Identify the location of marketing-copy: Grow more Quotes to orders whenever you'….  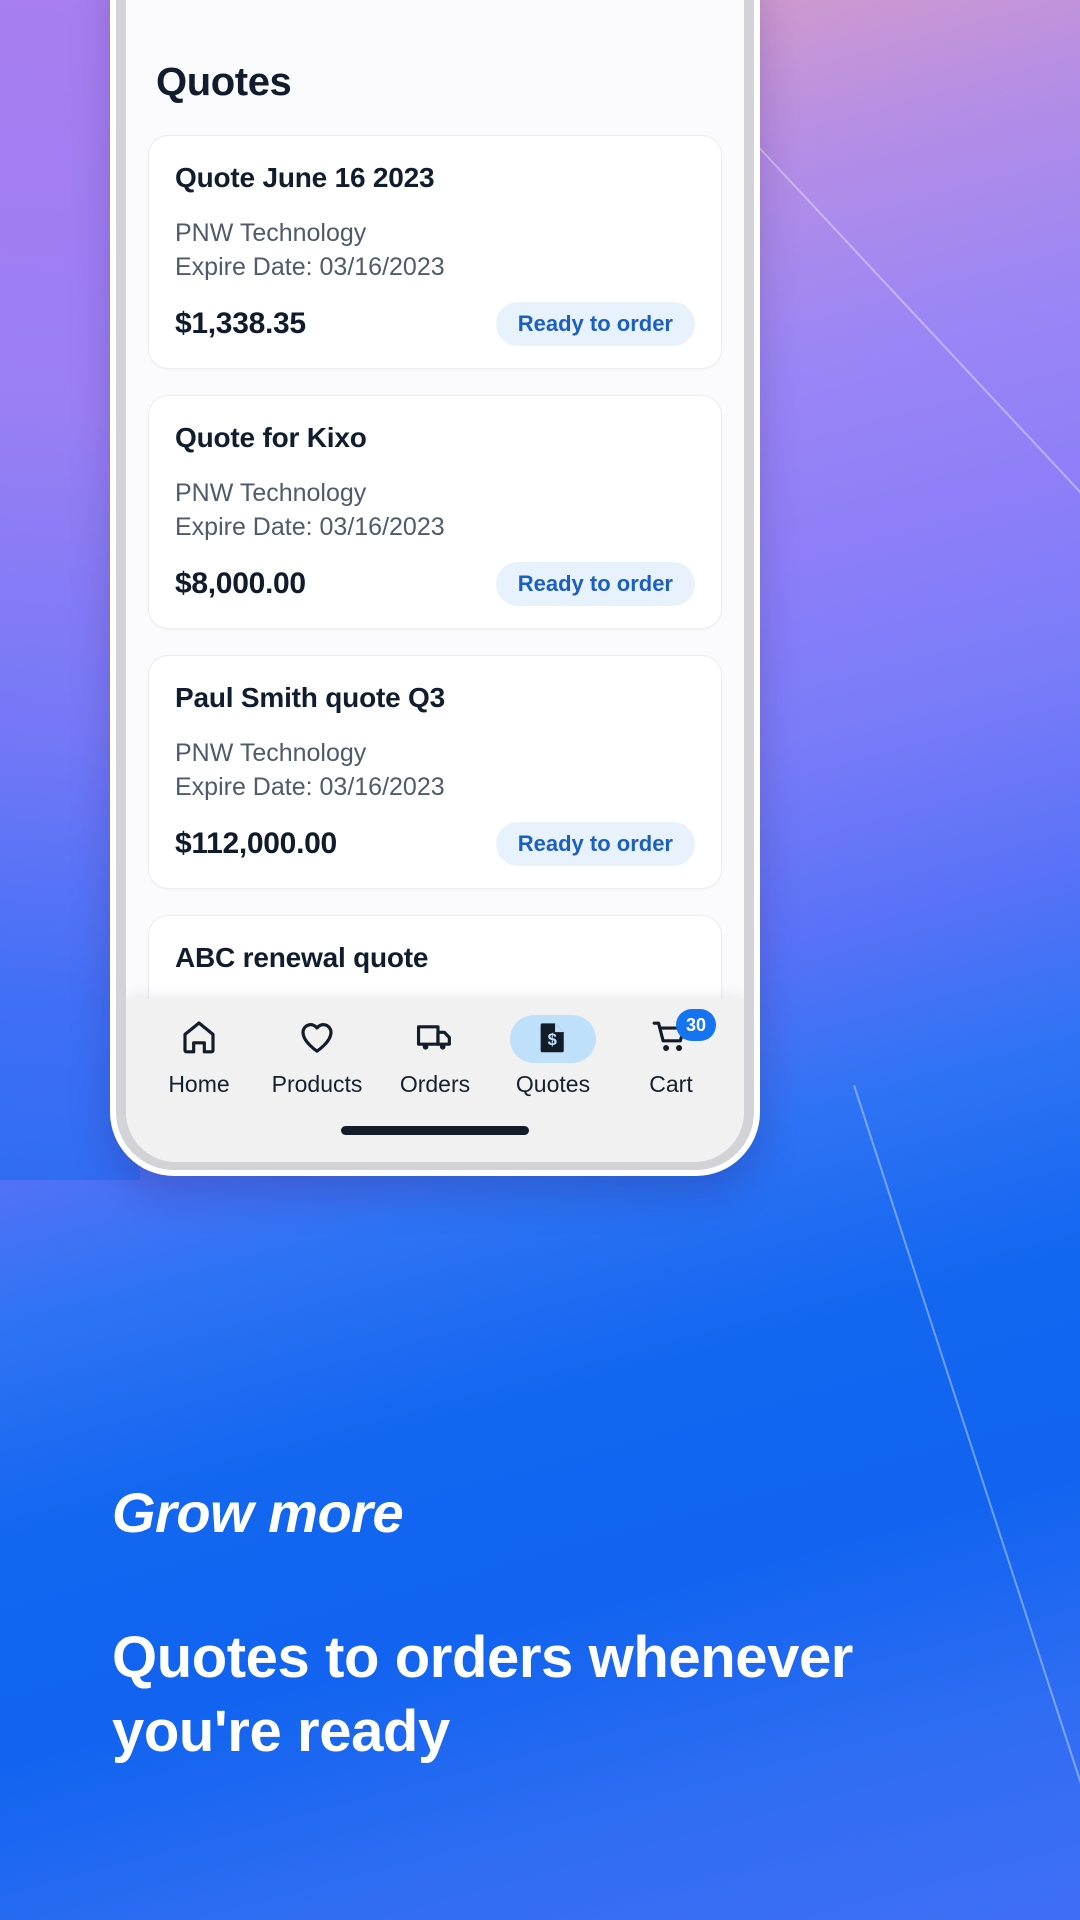
(552, 1624).